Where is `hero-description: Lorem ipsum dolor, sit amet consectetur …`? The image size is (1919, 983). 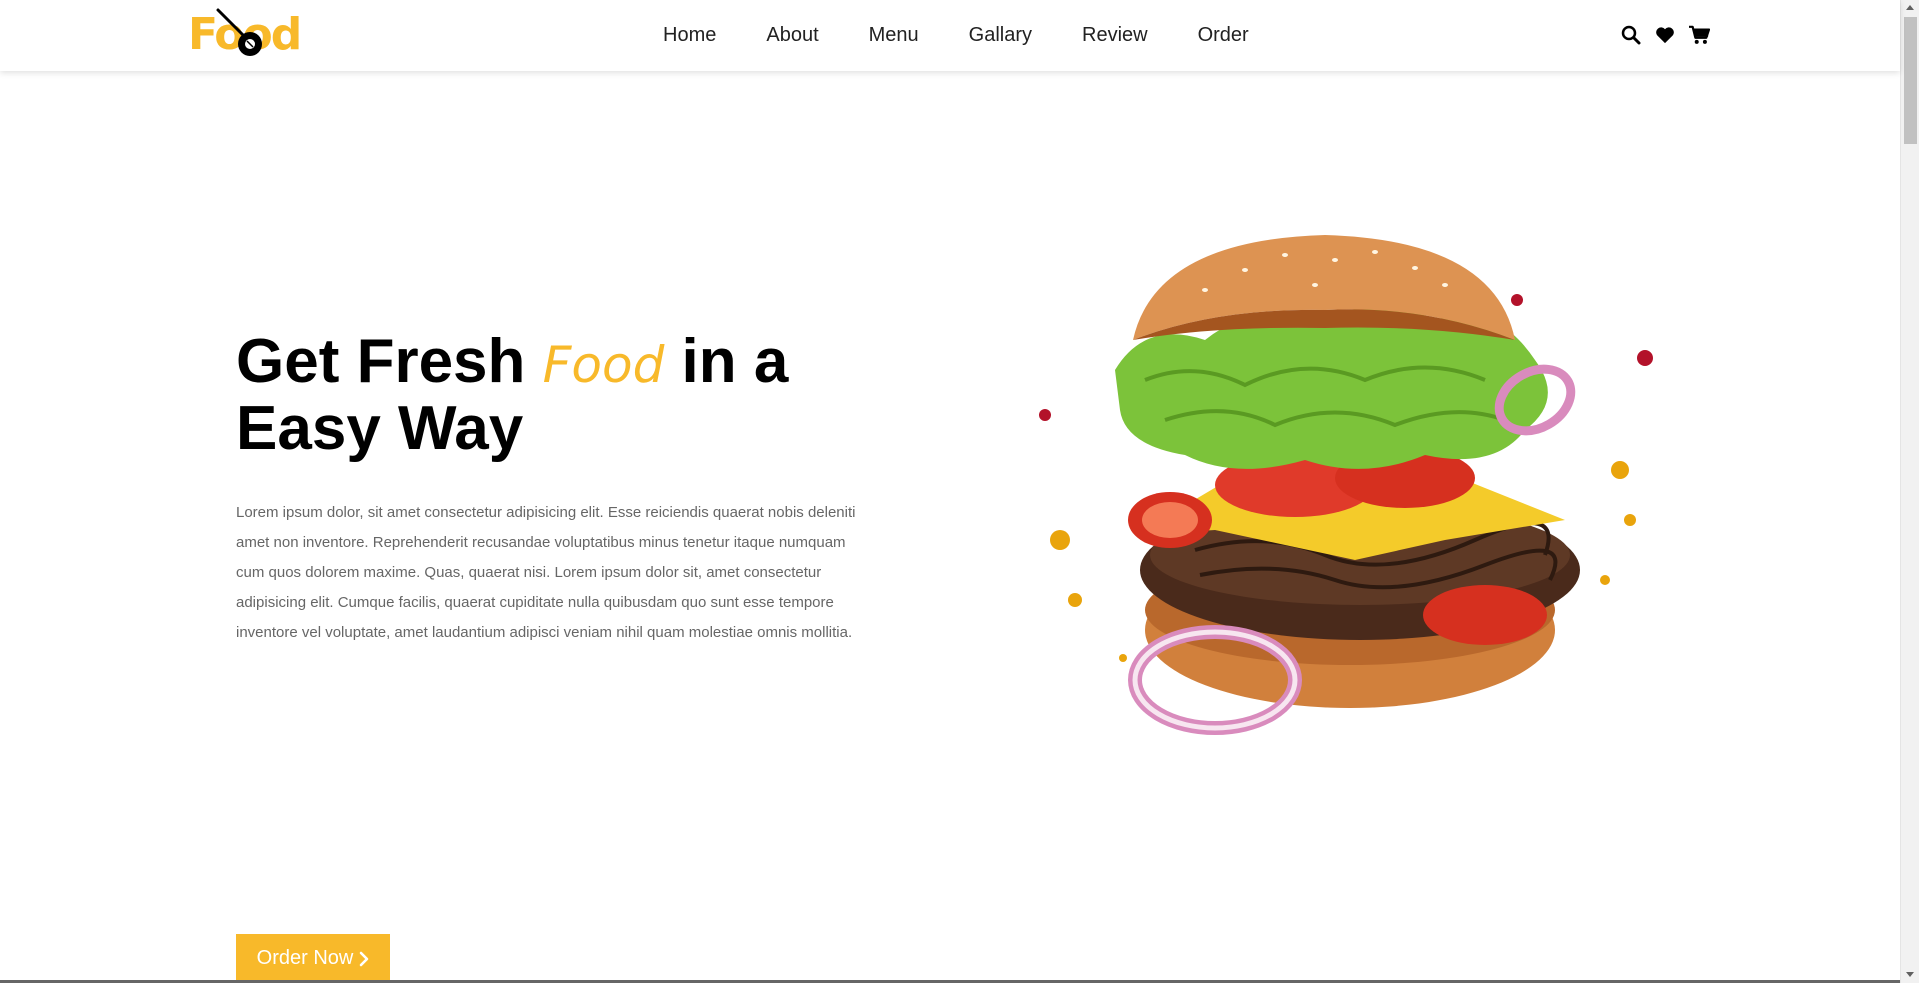
hero-description: Lorem ipsum dolor, sit amet consectetur … is located at coordinates (546, 572).